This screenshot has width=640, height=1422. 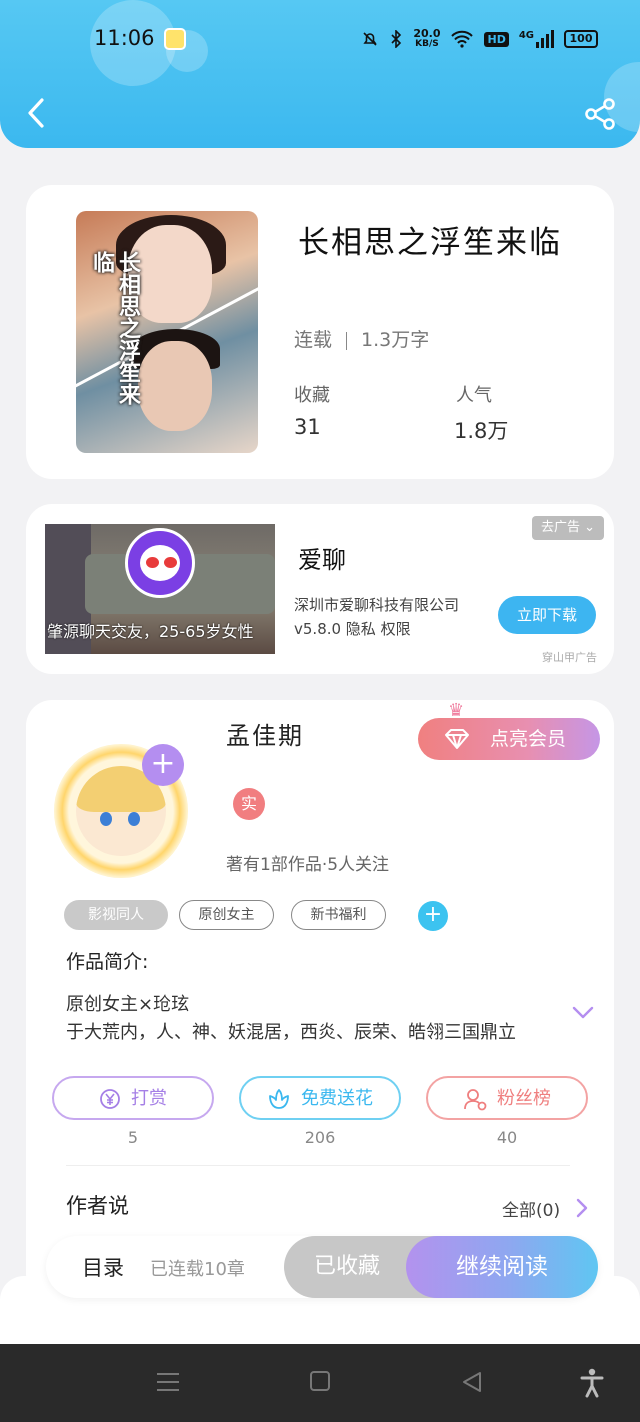 What do you see at coordinates (395, 340) in the screenshot?
I see `word-count: 1.3万字` at bounding box center [395, 340].